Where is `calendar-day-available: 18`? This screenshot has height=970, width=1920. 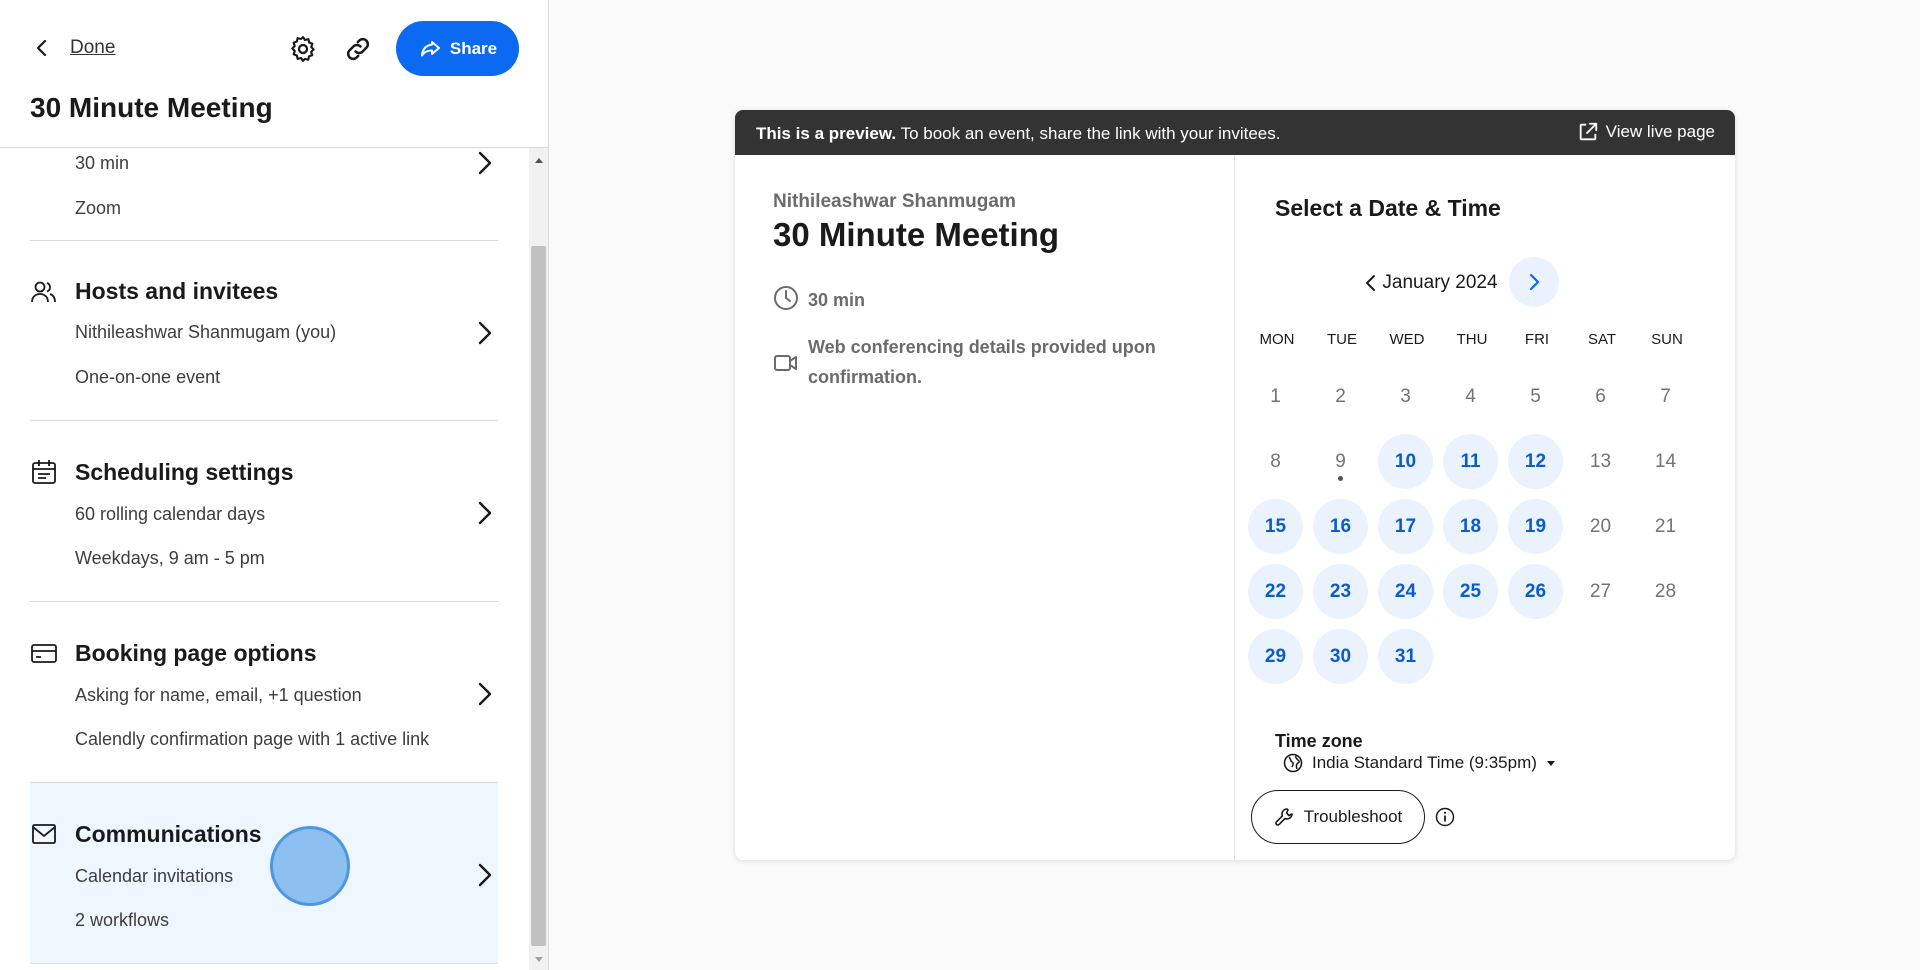 calendar-day-available: 18 is located at coordinates (1470, 526).